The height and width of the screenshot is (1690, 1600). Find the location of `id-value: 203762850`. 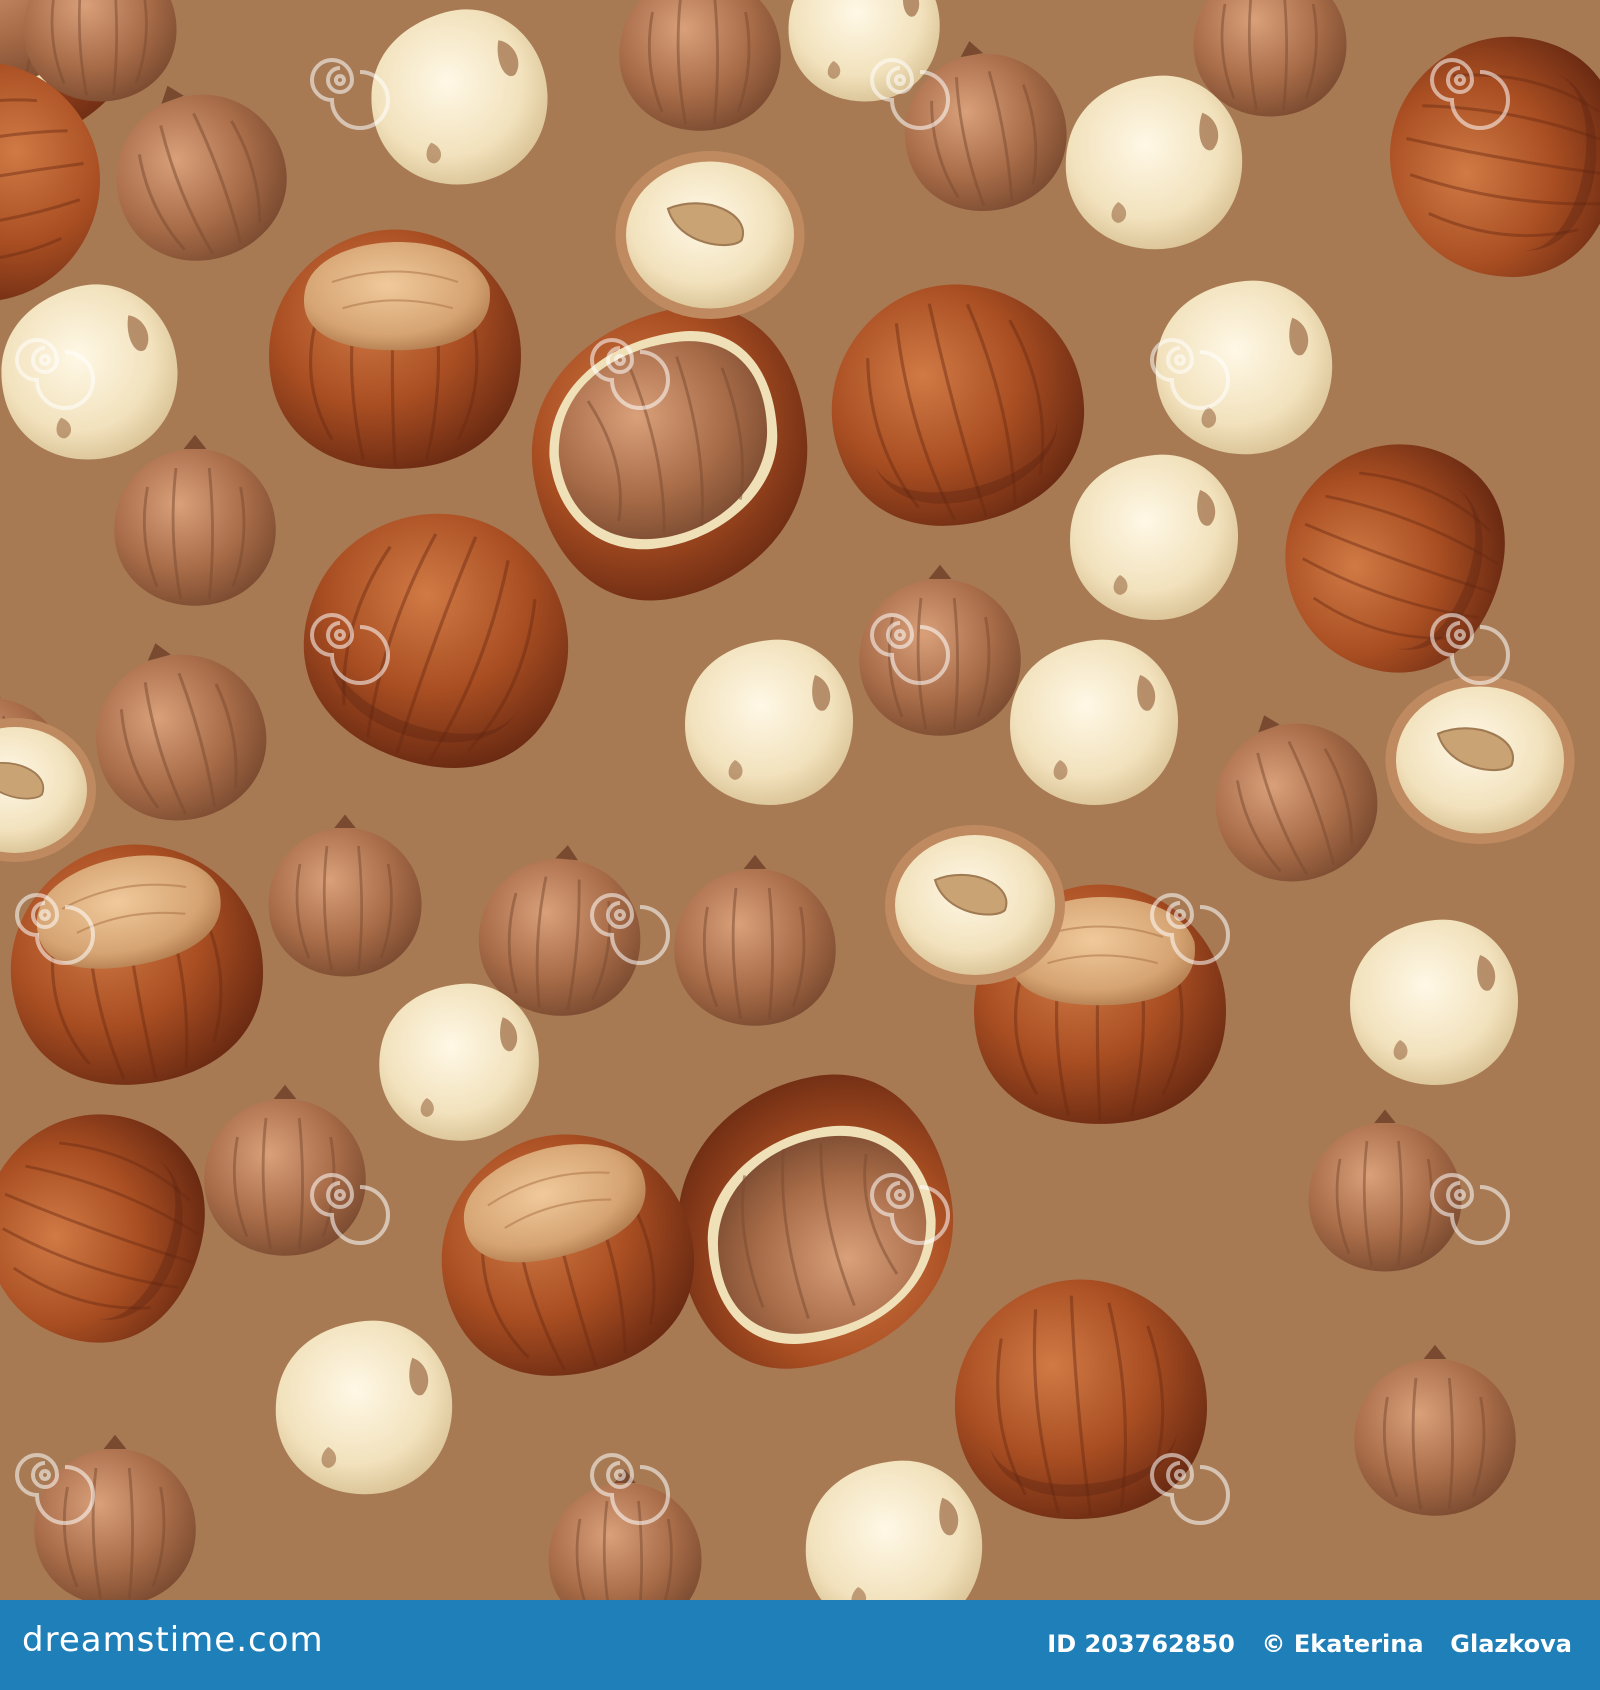

id-value: 203762850 is located at coordinates (1159, 1644).